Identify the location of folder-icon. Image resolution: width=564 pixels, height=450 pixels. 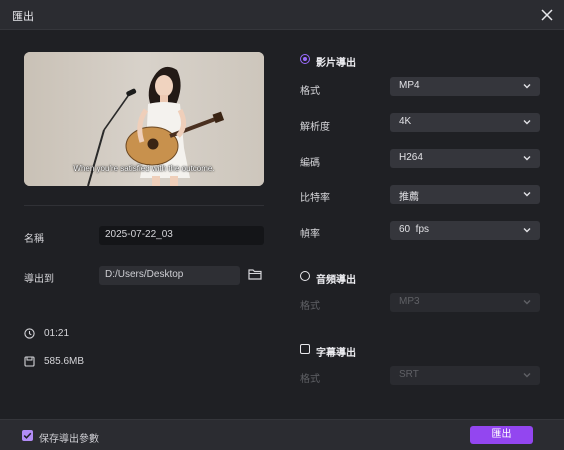
(255, 274).